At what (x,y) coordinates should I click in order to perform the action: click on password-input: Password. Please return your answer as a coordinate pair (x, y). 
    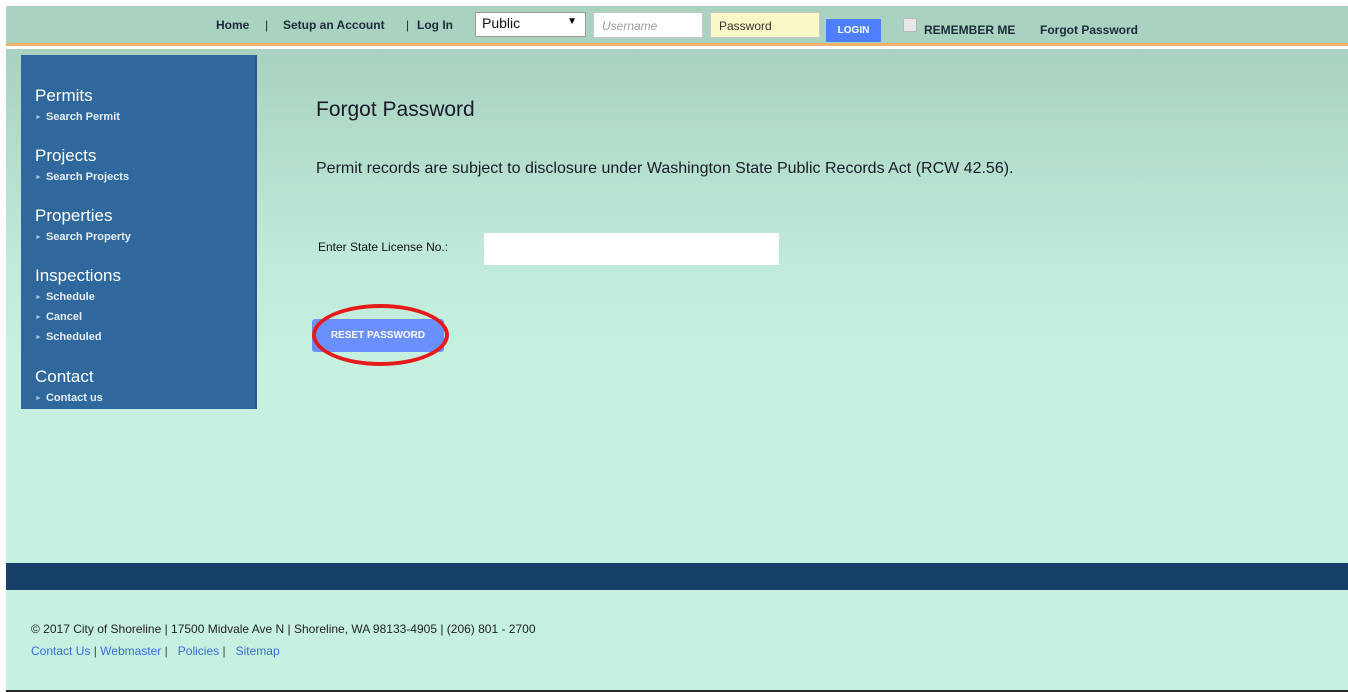
    Looking at the image, I should click on (765, 25).